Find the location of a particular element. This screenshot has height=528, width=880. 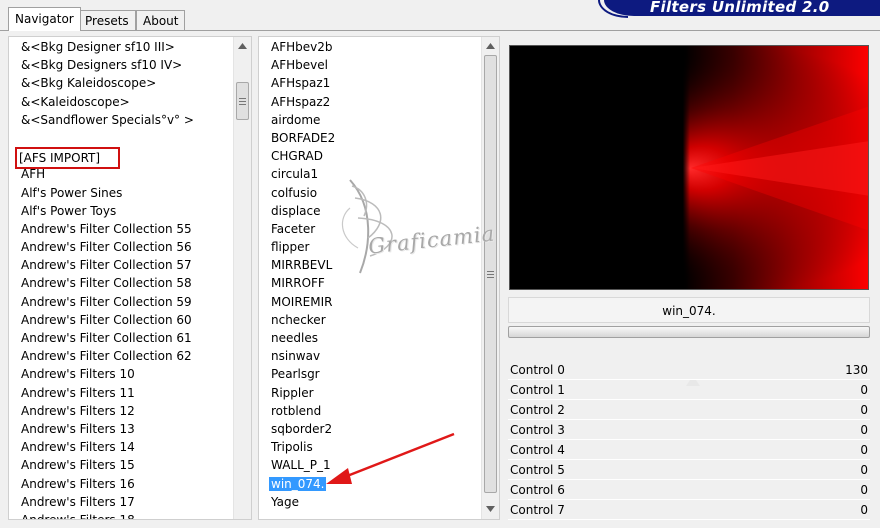

category-scrollbar is located at coordinates (242, 278).